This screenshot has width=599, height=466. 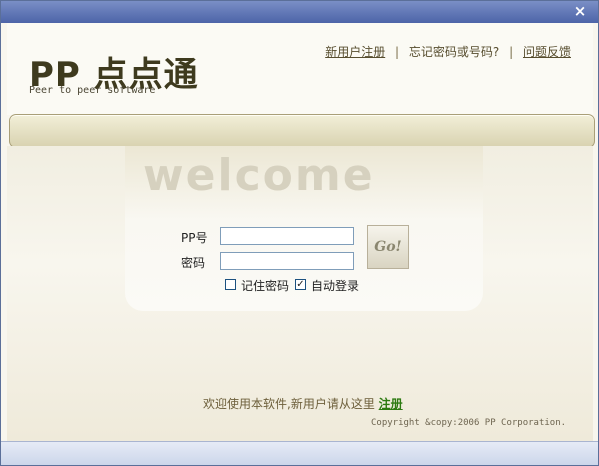 What do you see at coordinates (299, 453) in the screenshot?
I see `bottom-strip` at bounding box center [299, 453].